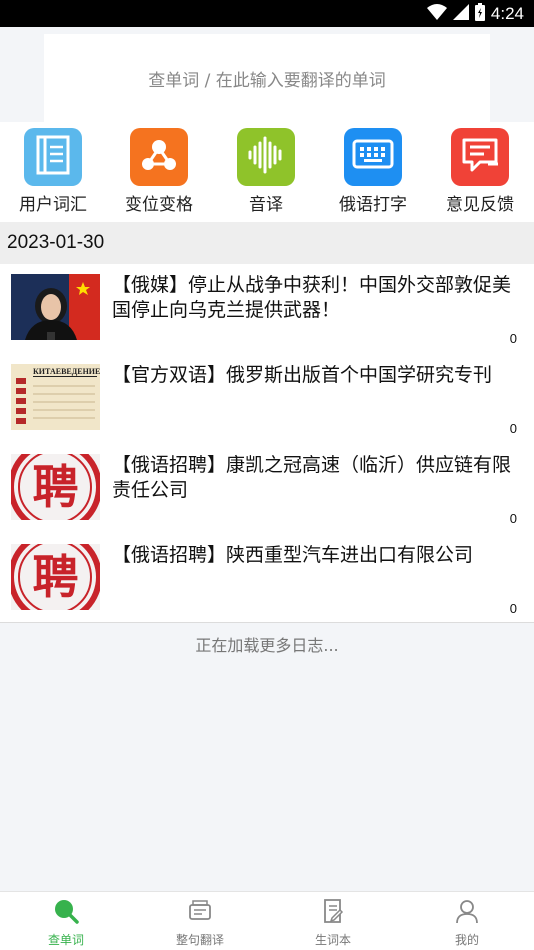  Describe the element at coordinates (312, 477) in the screenshot. I see `news-title: 【俄语招聘】康凯之冠高速（临沂）供应链有限责任公司` at that location.